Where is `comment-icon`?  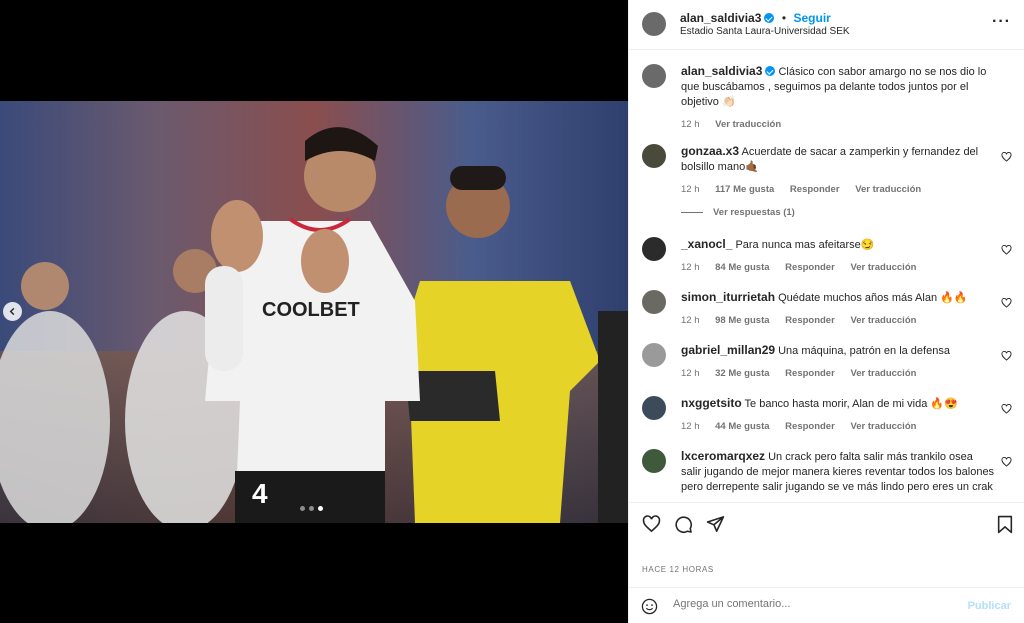
comment-icon is located at coordinates (683, 524).